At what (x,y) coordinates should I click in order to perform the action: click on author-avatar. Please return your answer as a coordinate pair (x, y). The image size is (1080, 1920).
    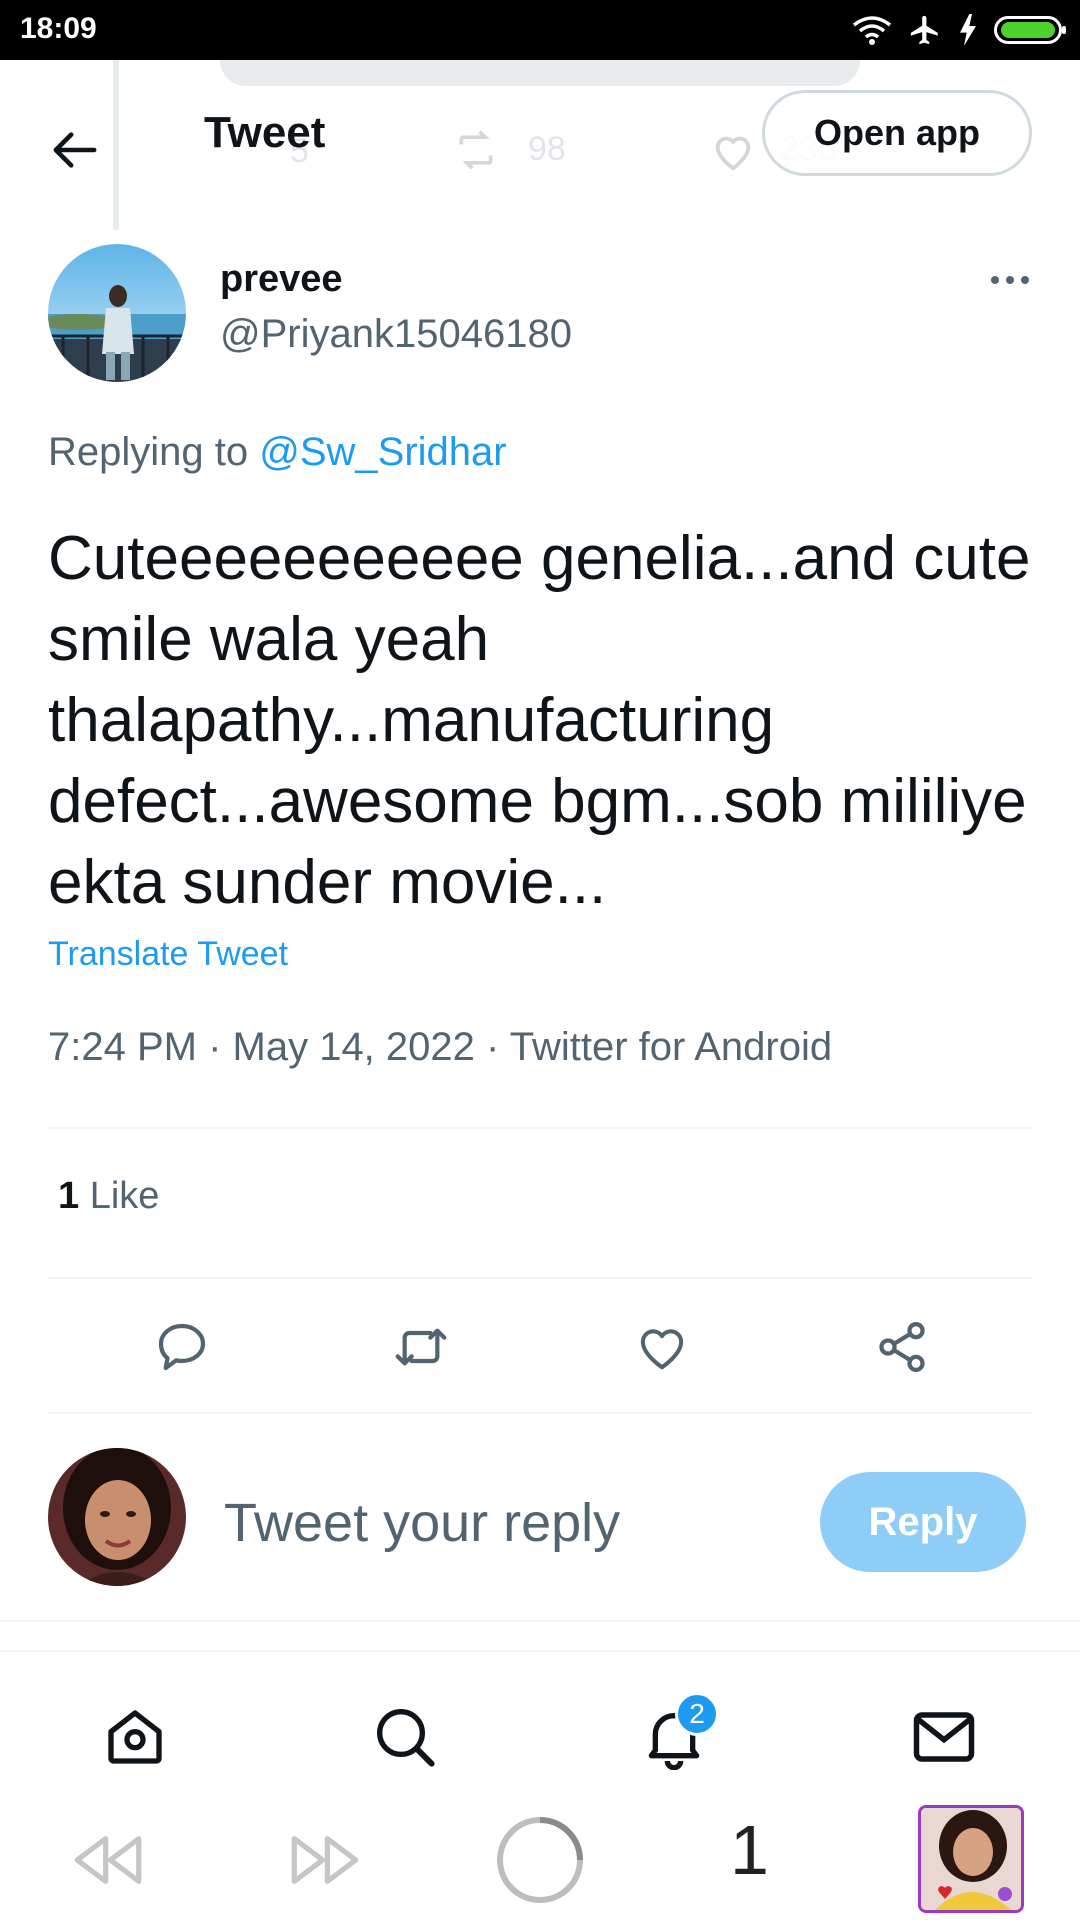
    Looking at the image, I should click on (117, 313).